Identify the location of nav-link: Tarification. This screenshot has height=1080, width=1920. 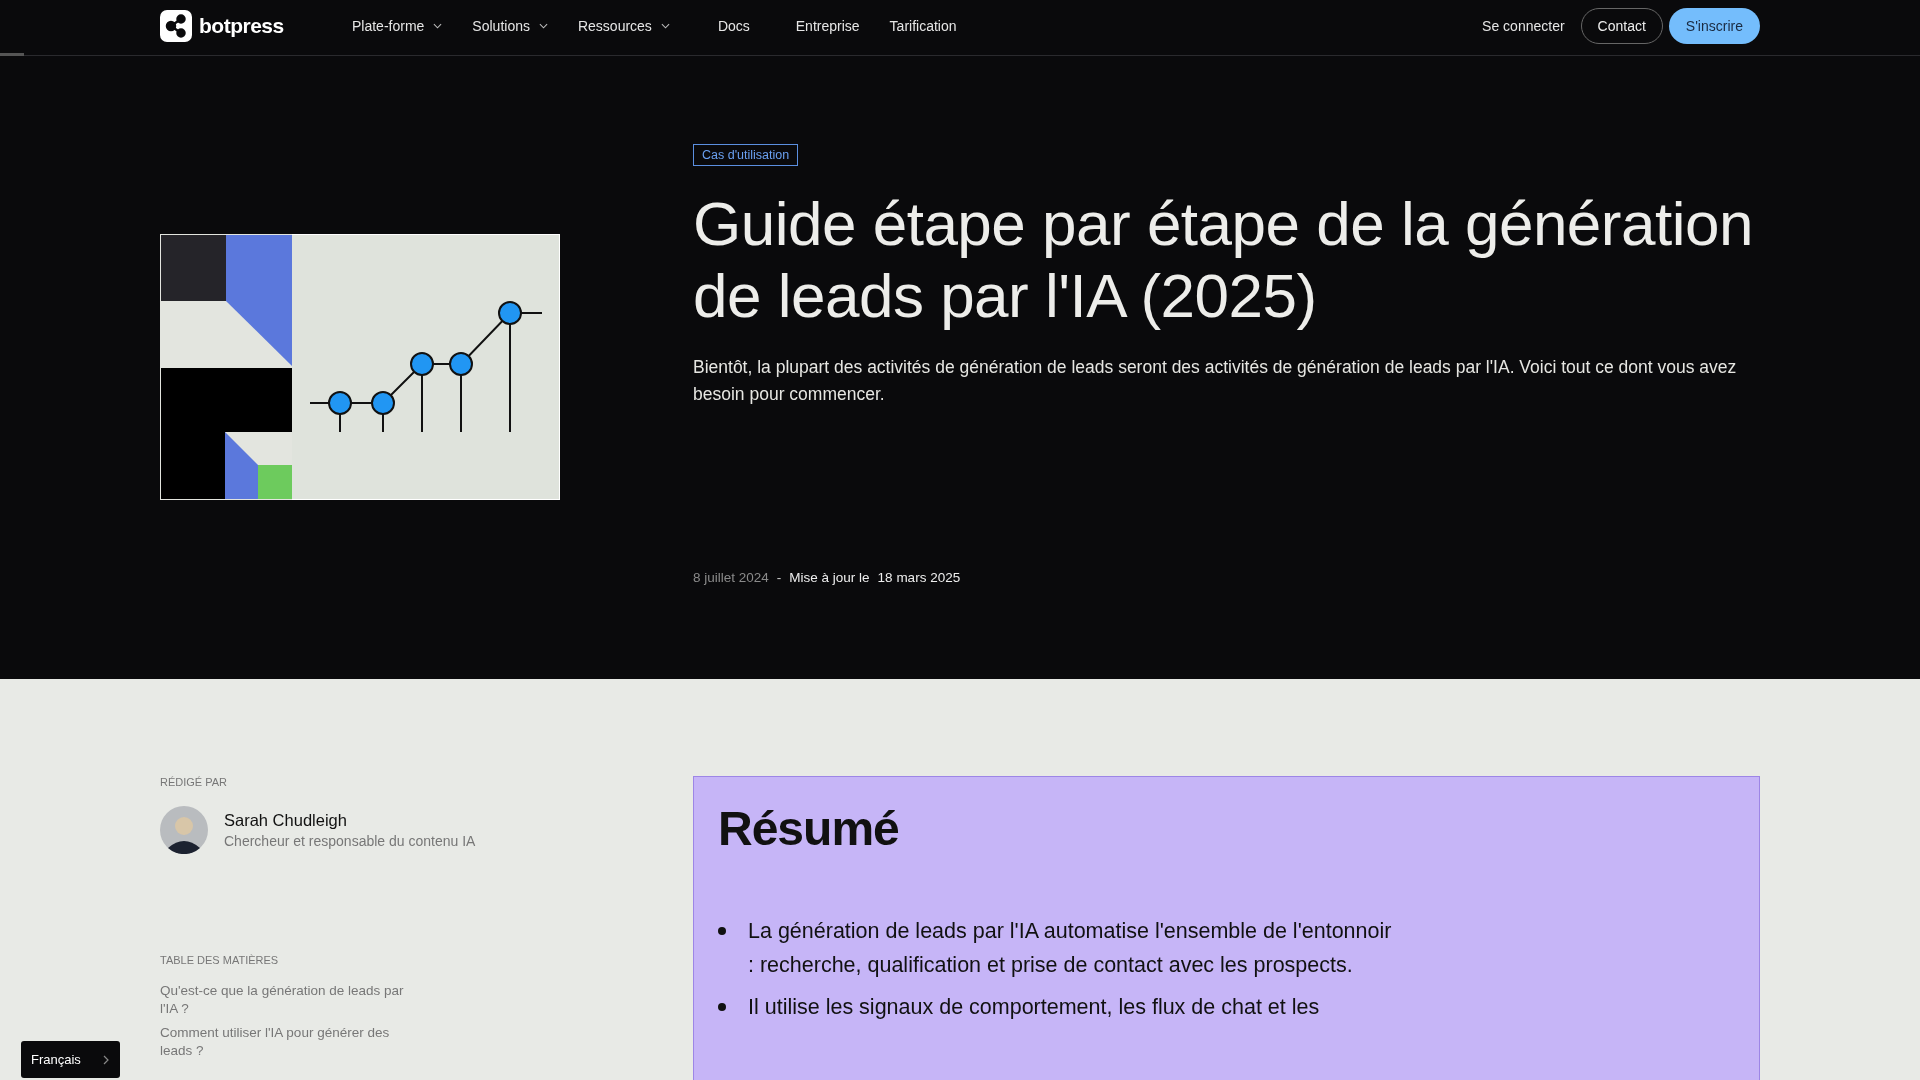
(923, 26).